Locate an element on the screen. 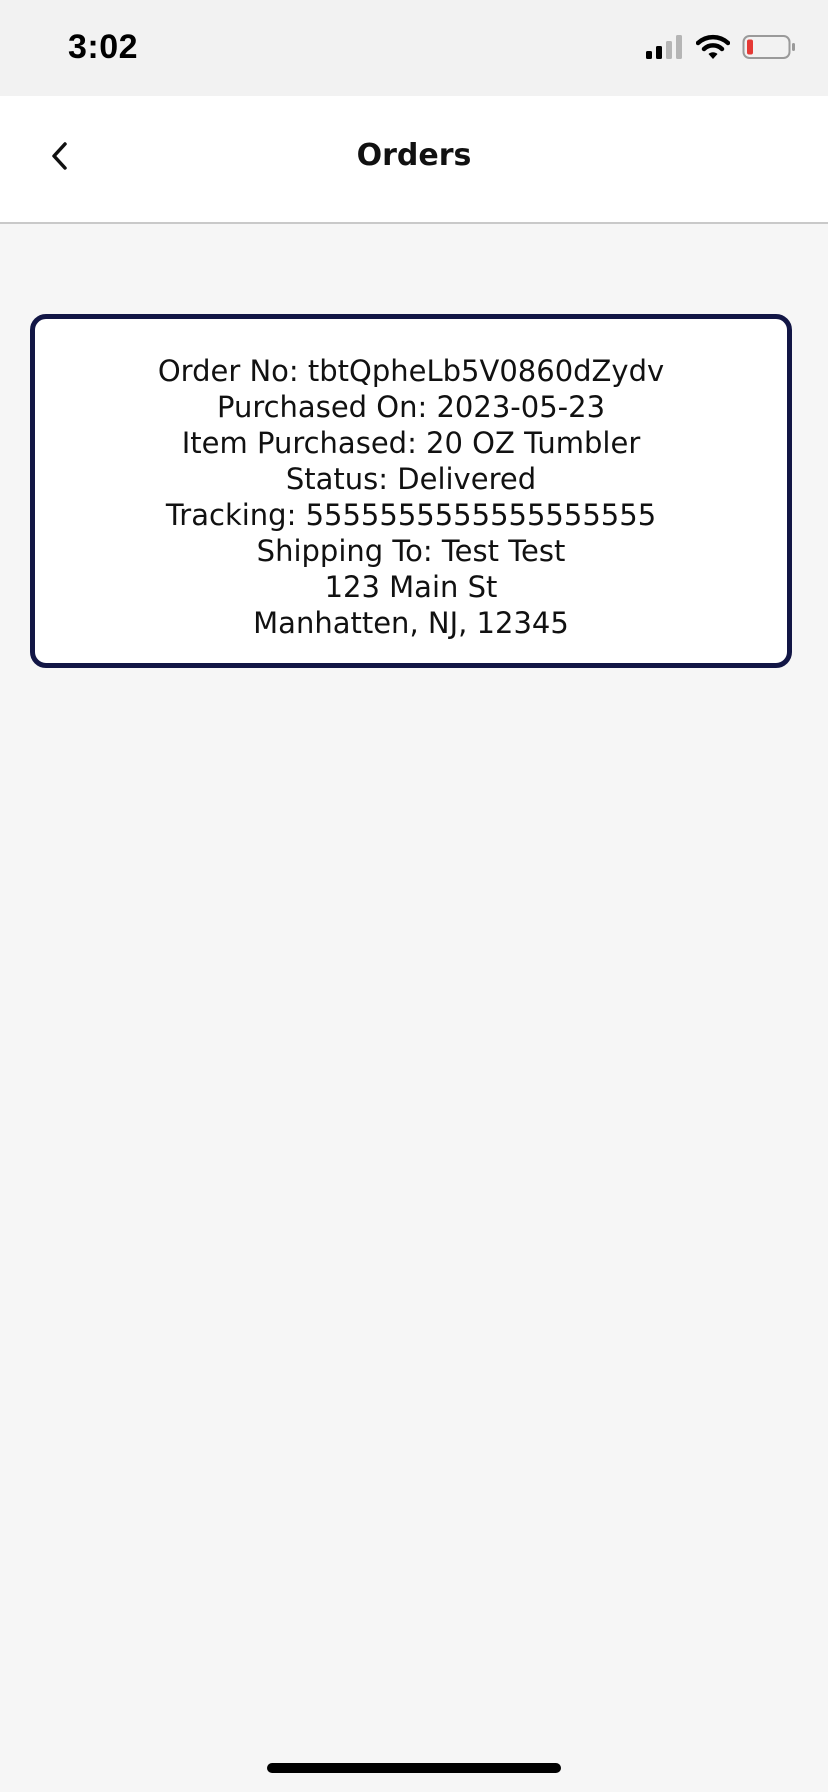 This screenshot has height=1792, width=828. purchase-date: Purchased On: 2023-05-23 is located at coordinates (411, 407).